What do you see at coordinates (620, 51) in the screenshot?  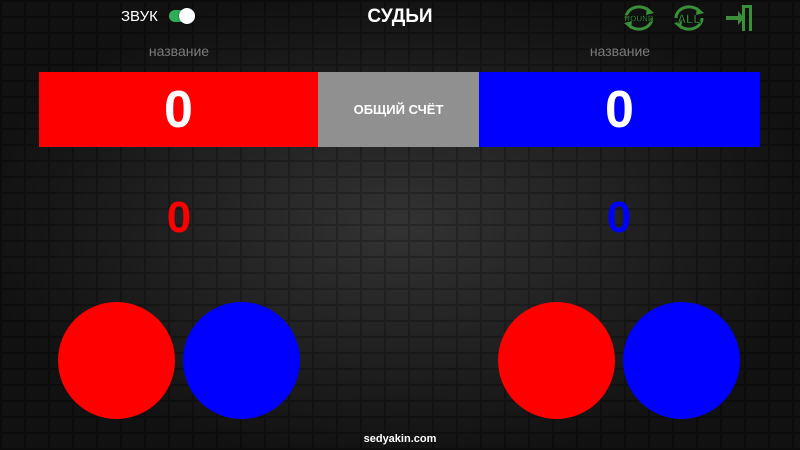 I see `right-team-name: название` at bounding box center [620, 51].